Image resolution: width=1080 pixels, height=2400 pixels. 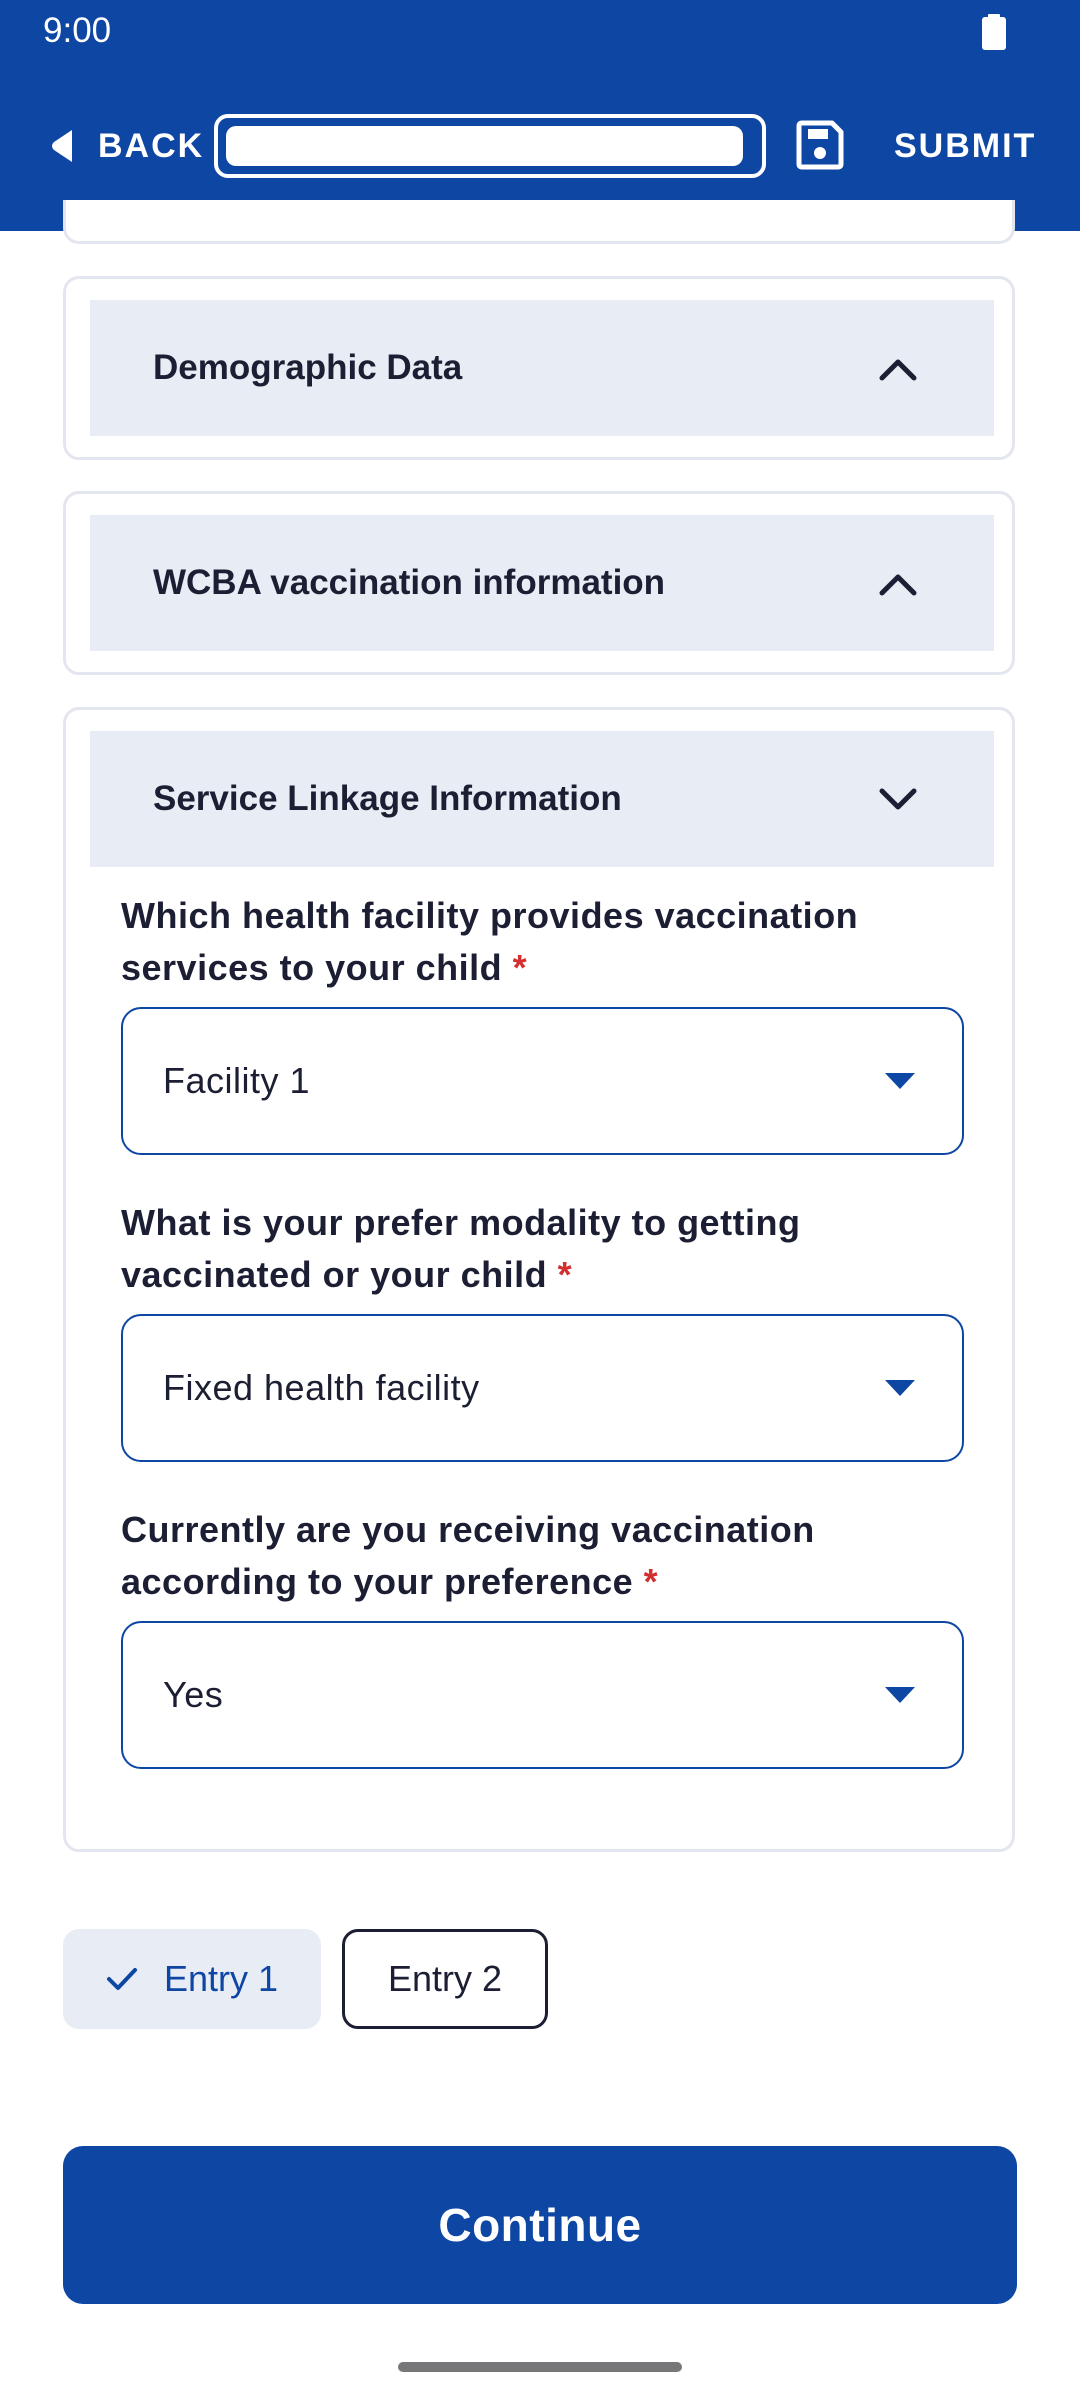 What do you see at coordinates (820, 145) in the screenshot?
I see `save-icon` at bounding box center [820, 145].